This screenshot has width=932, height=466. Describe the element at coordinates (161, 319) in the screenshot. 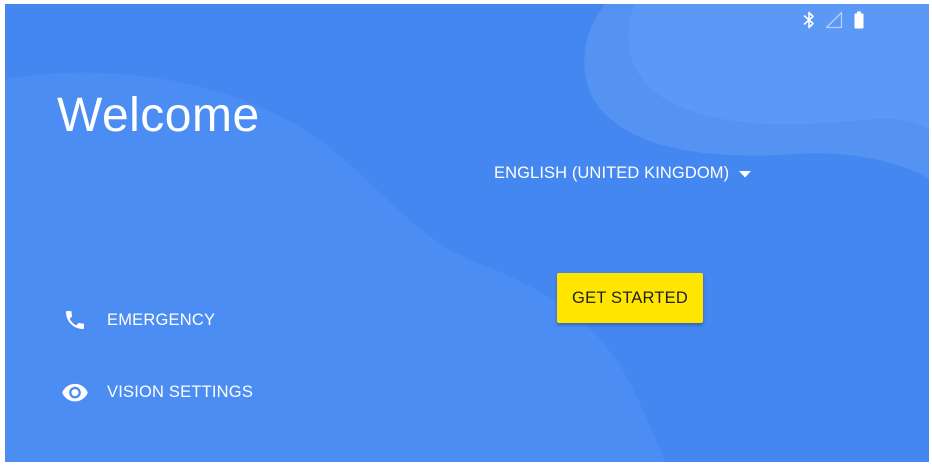

I see `emergency-label: EMERGENCY` at that location.